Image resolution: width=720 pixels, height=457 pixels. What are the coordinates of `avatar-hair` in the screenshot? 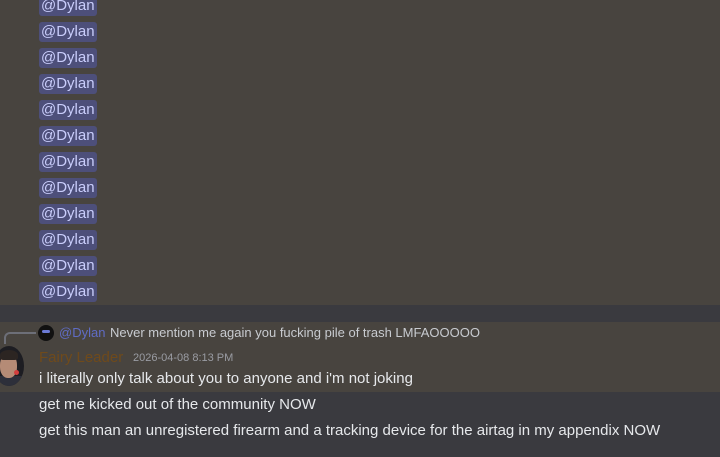 It's located at (9, 355).